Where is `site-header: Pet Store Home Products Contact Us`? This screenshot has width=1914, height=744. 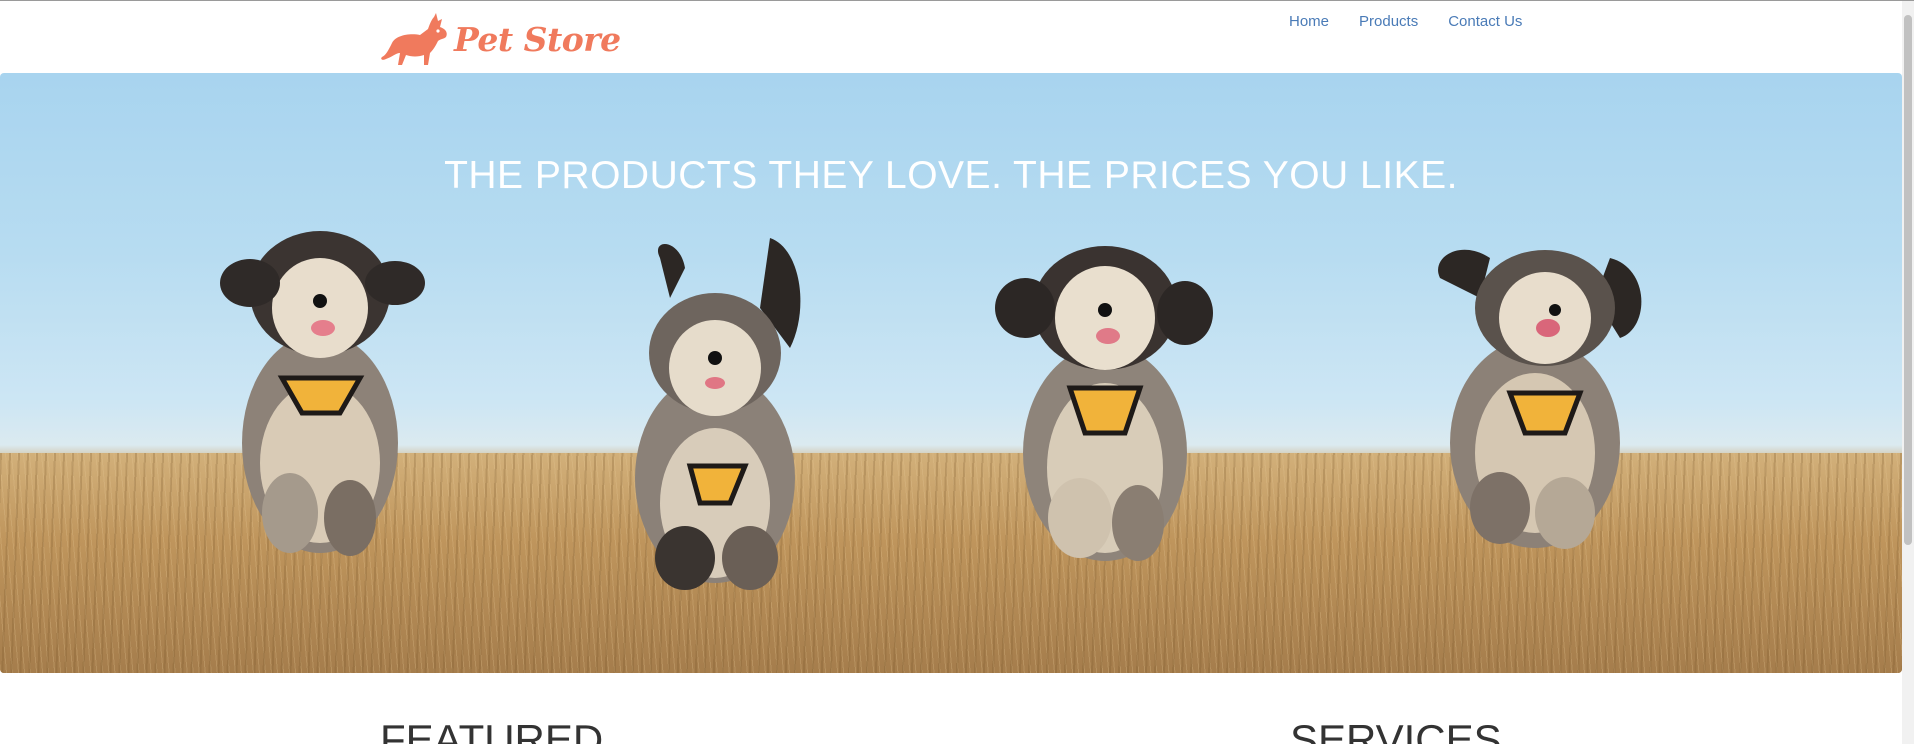
site-header: Pet Store Home Products Contact Us is located at coordinates (951, 36).